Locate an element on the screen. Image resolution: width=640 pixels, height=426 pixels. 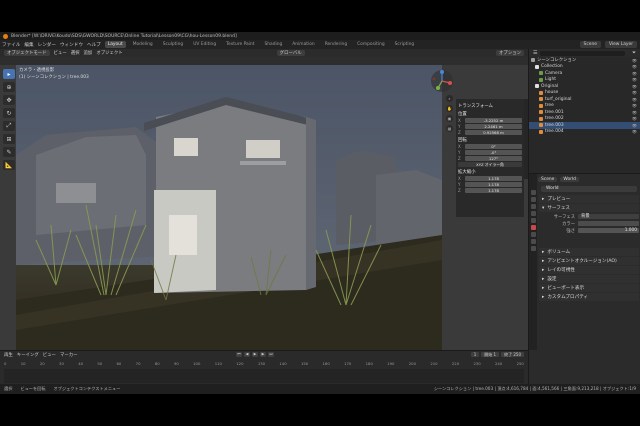
menu-file: ファイル is located at coordinates (11, 45).